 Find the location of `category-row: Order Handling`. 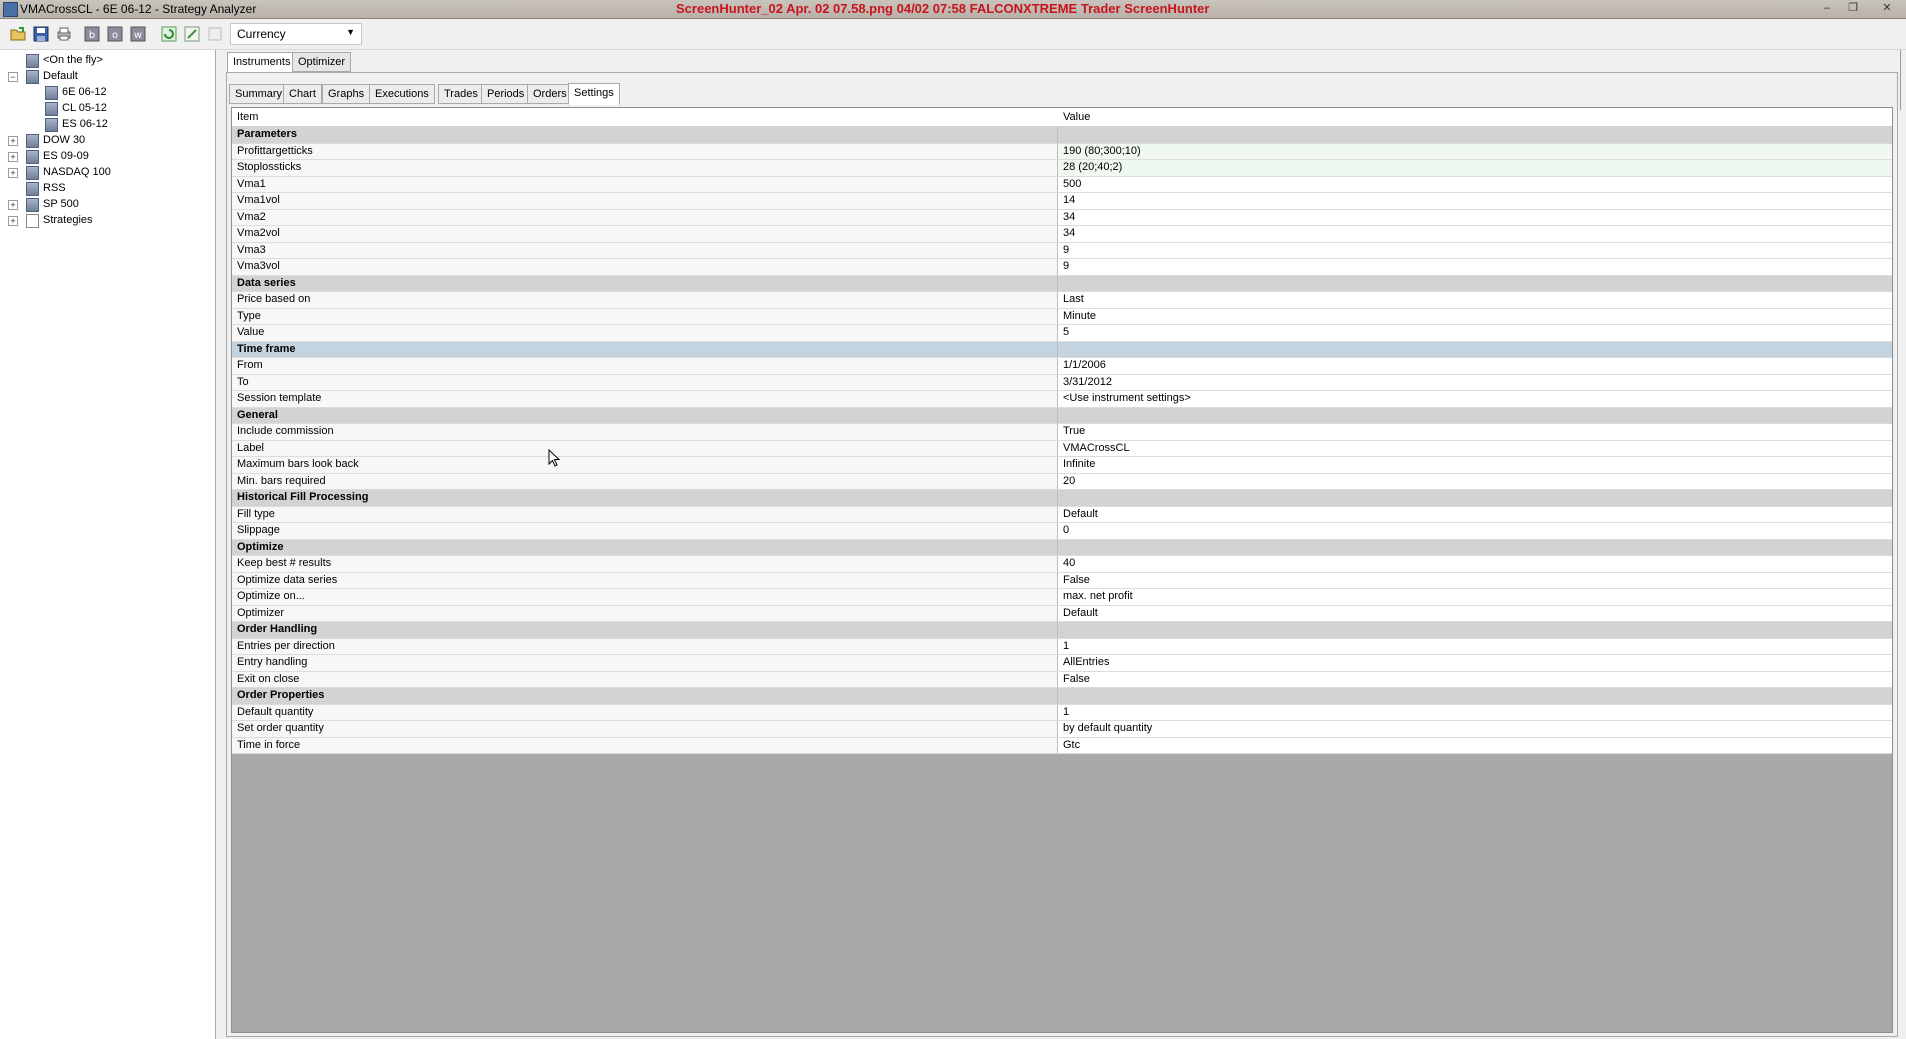

category-row: Order Handling is located at coordinates (1062, 630).